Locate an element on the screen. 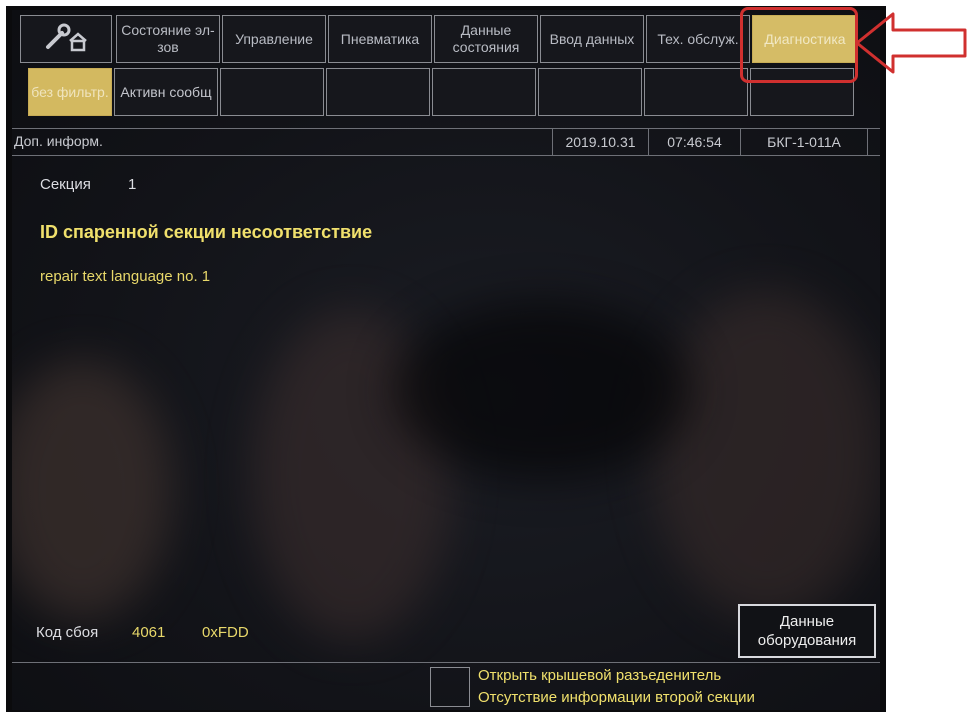  tab-element-status: Состояние эл-зов is located at coordinates (168, 39).